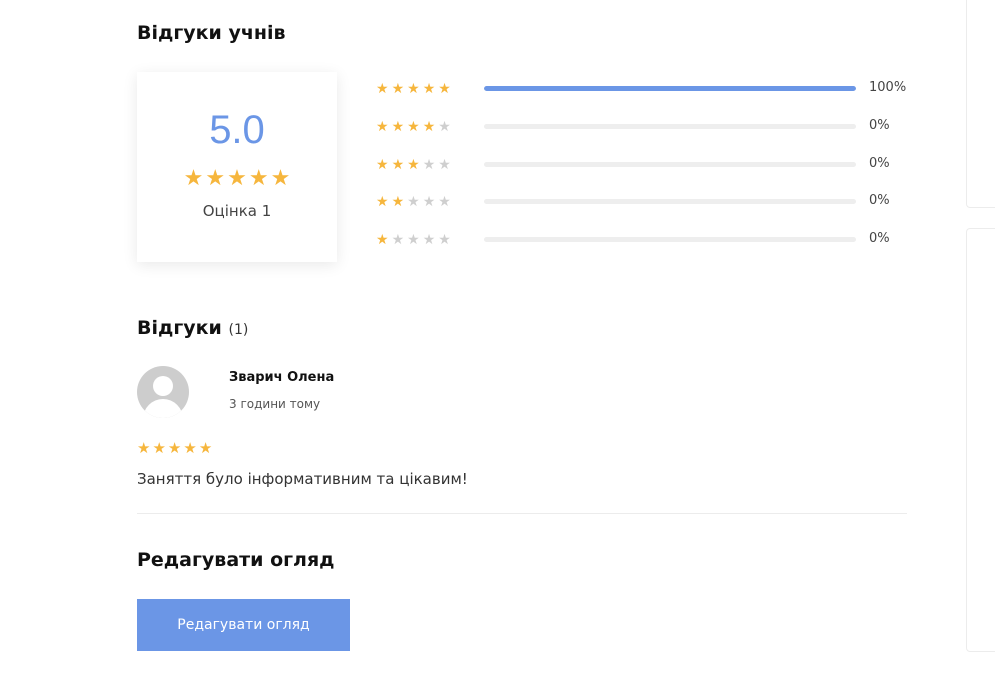 The width and height of the screenshot is (995, 687). I want to click on review-time: 3 години тому, so click(275, 404).